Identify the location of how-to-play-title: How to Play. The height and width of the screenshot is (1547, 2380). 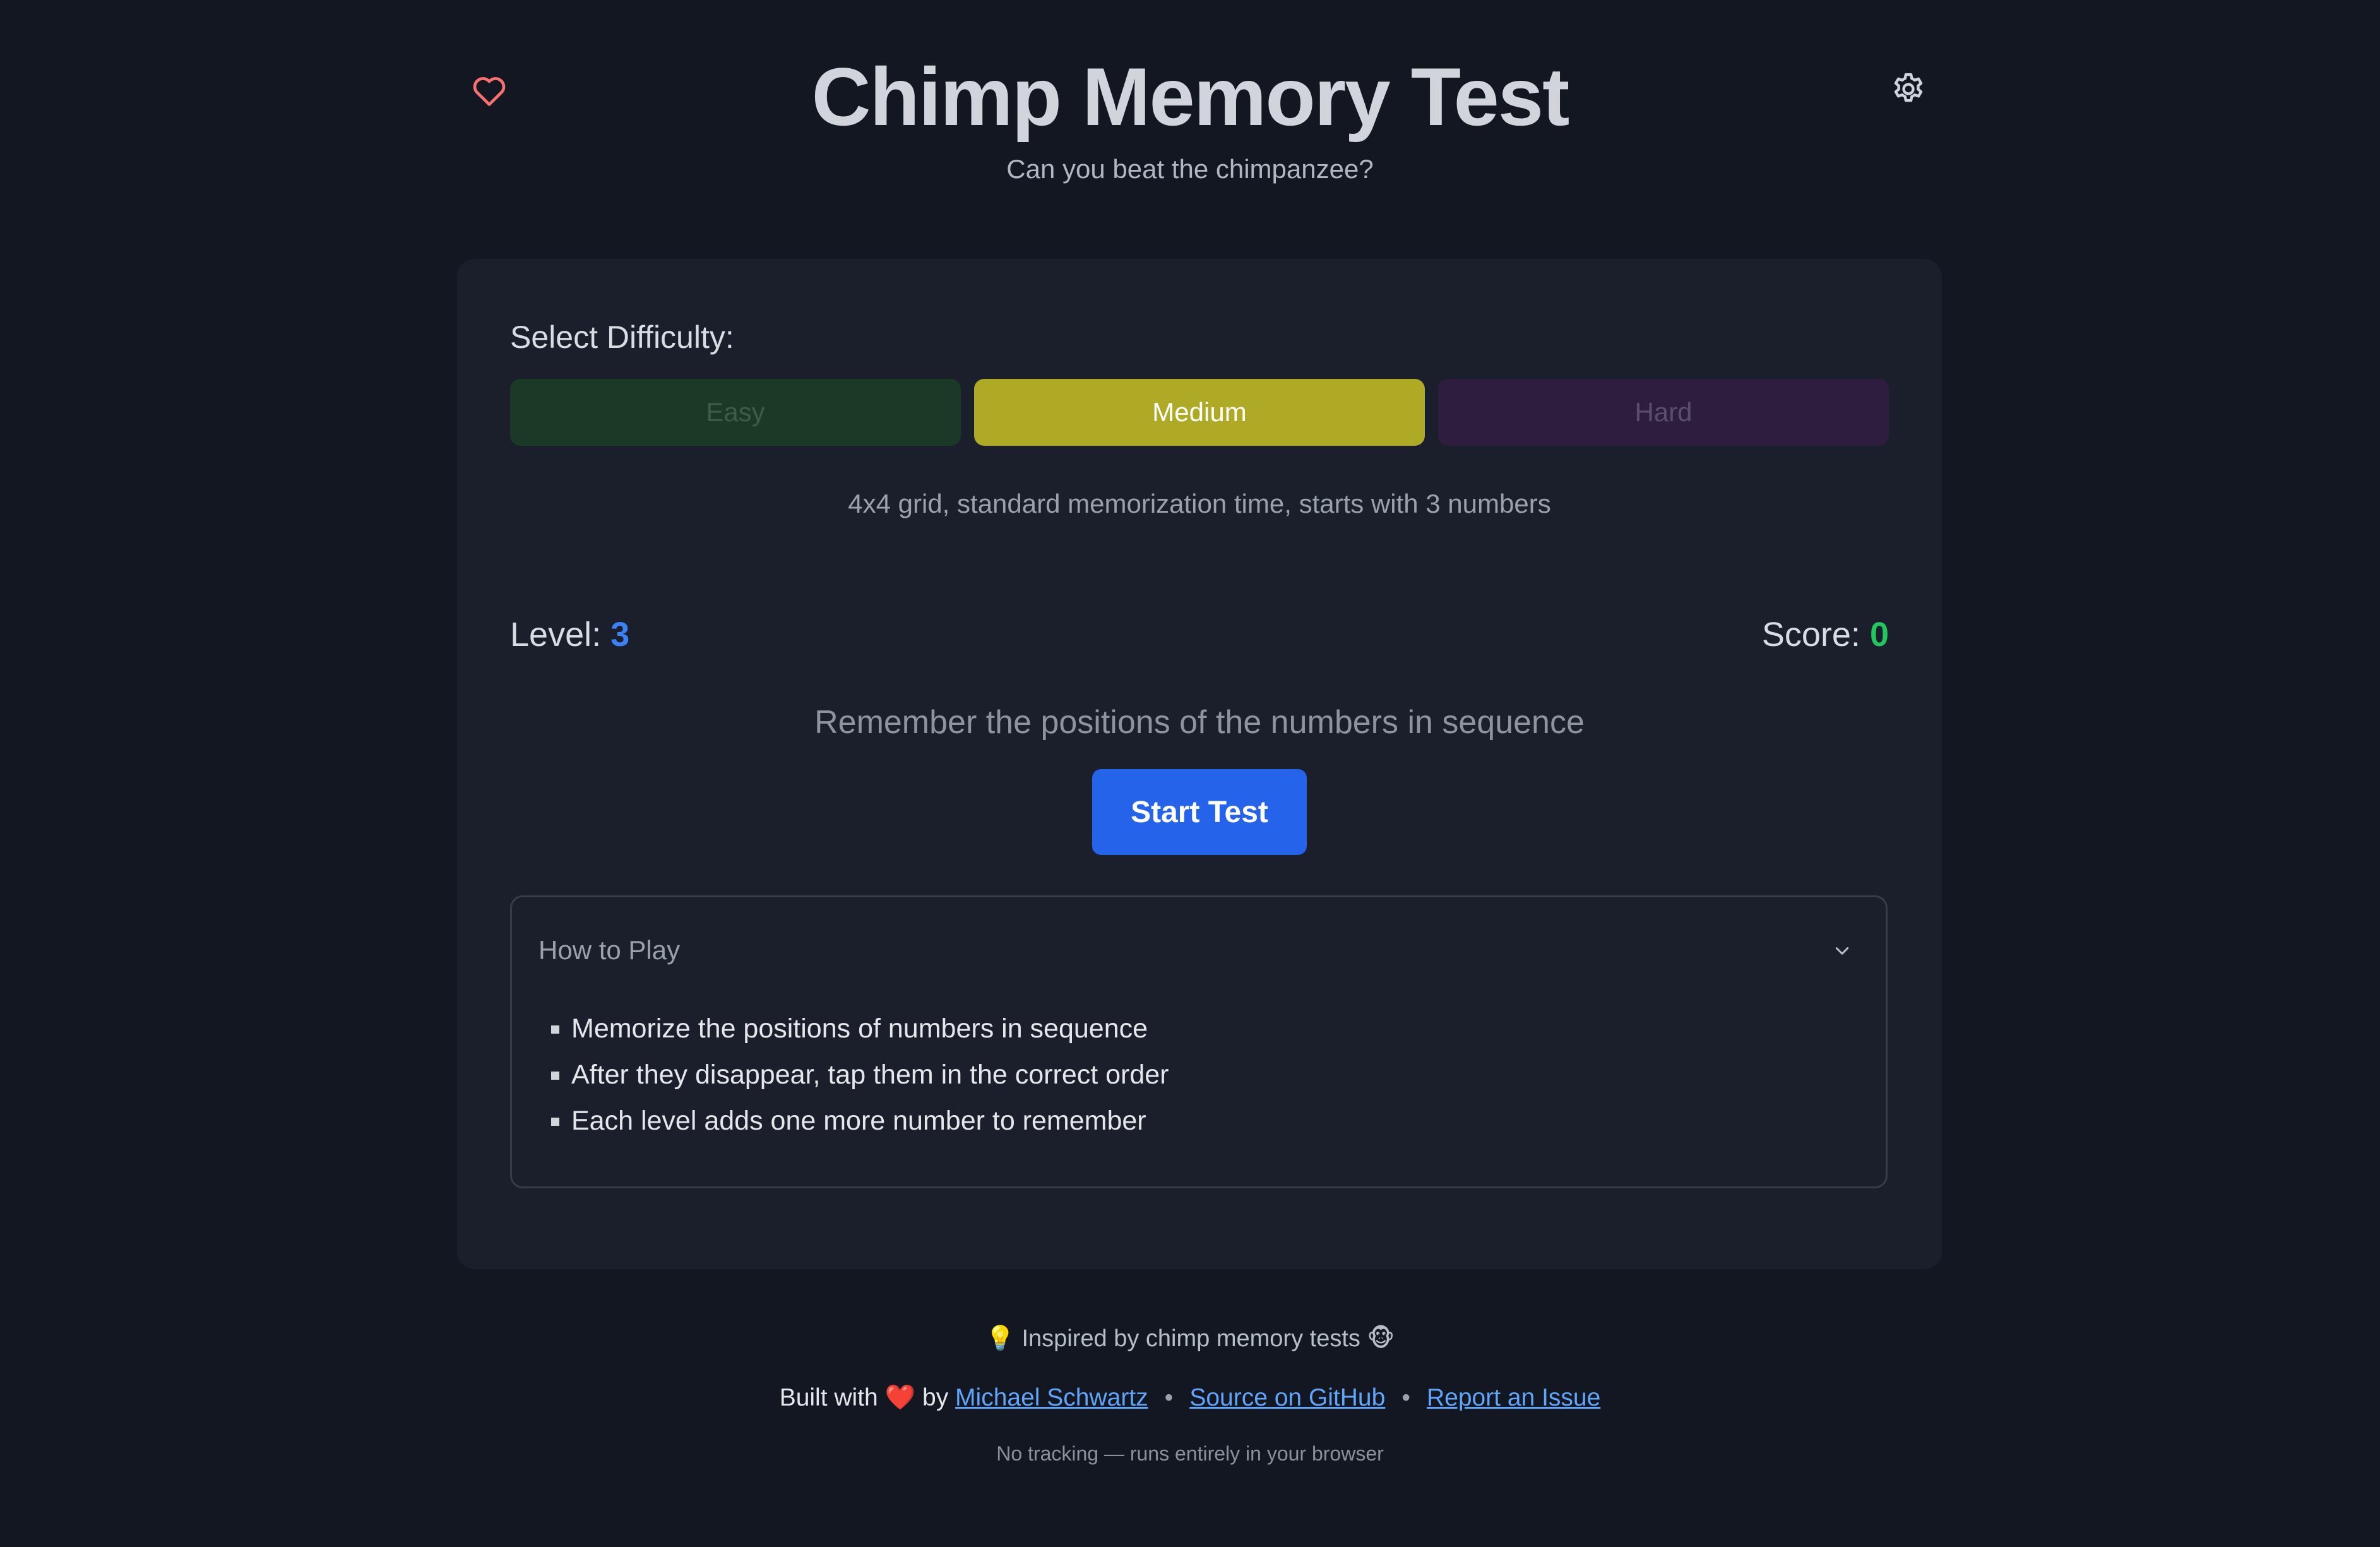
(609, 950).